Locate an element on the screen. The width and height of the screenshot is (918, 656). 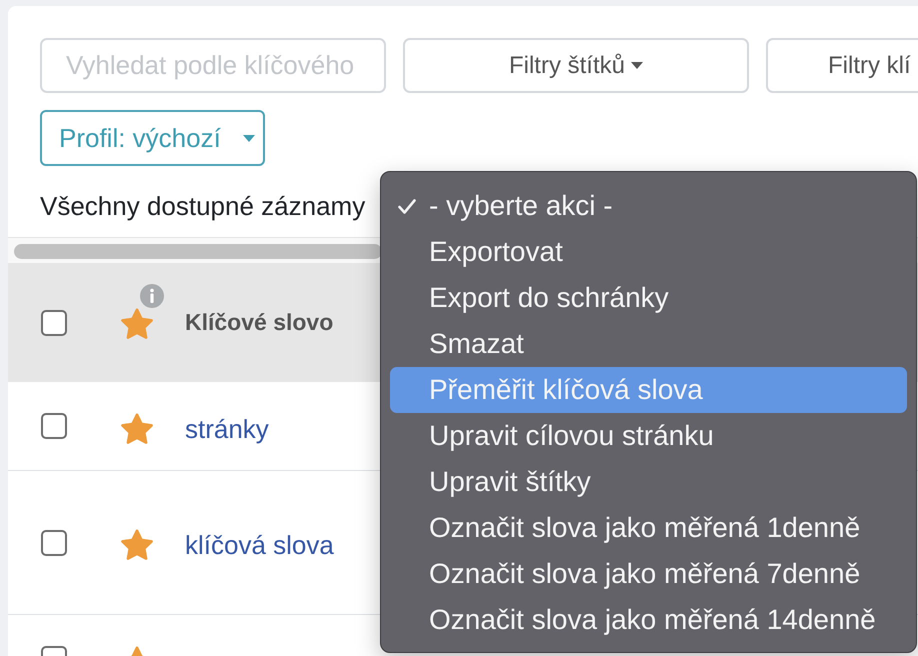
filter-dropdown-button: Filtry klí is located at coordinates (842, 65).